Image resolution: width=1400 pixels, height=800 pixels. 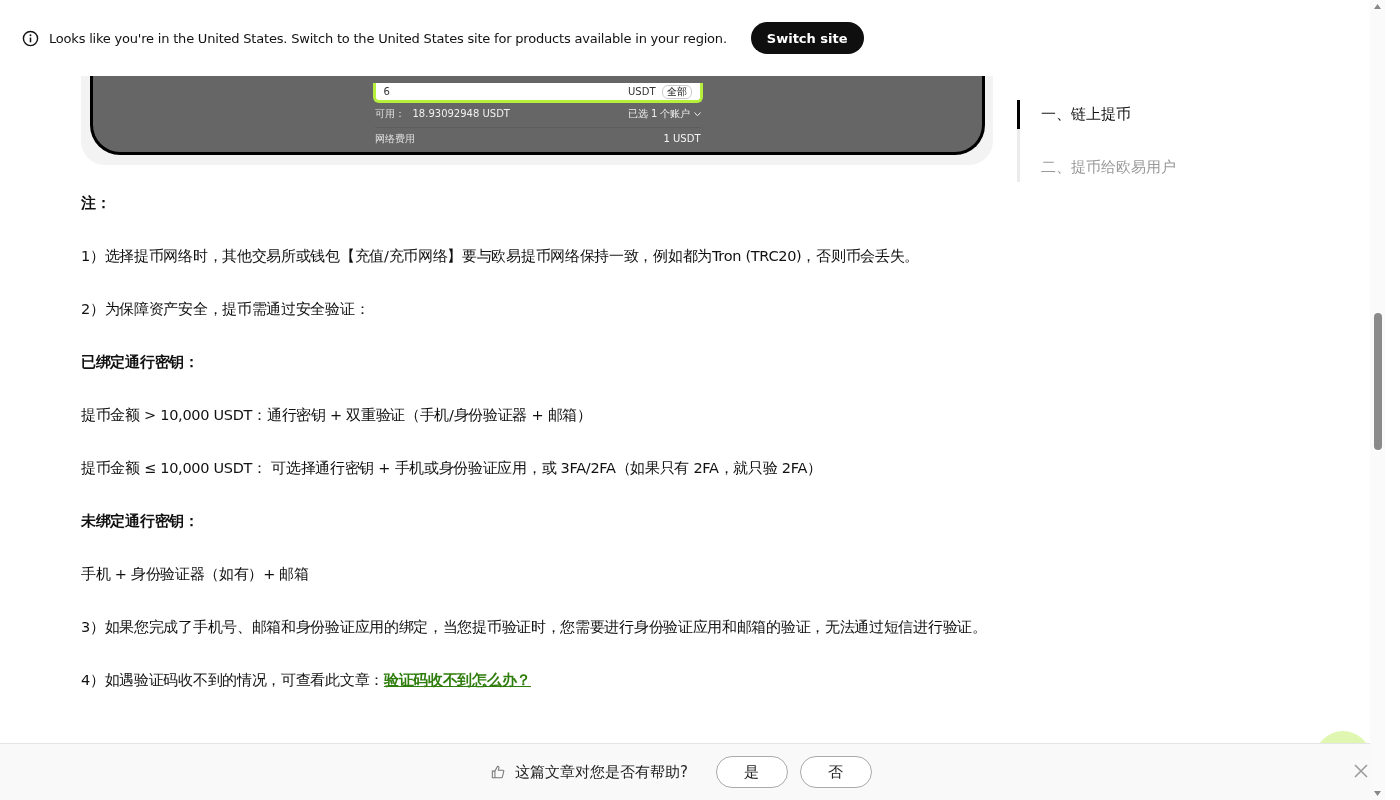 What do you see at coordinates (682, 139) in the screenshot?
I see `fee-value: 1 USDT` at bounding box center [682, 139].